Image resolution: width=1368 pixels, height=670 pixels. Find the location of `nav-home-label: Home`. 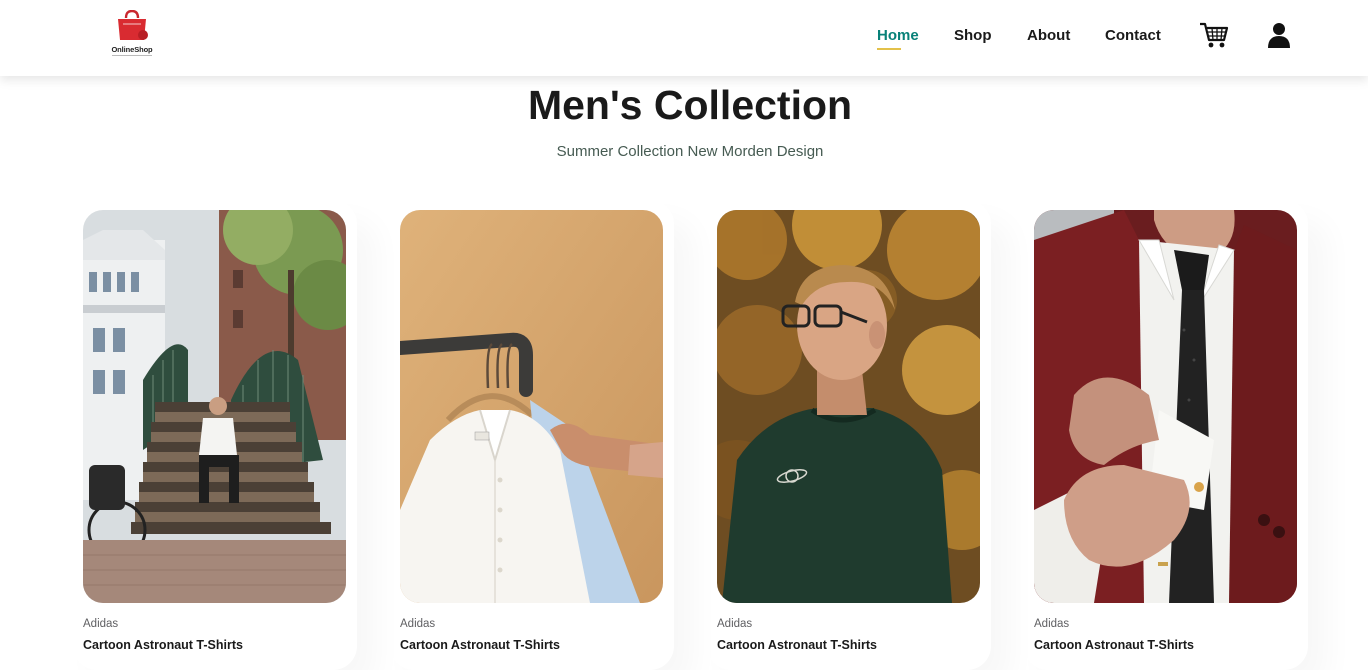

nav-home-label: Home is located at coordinates (898, 35).